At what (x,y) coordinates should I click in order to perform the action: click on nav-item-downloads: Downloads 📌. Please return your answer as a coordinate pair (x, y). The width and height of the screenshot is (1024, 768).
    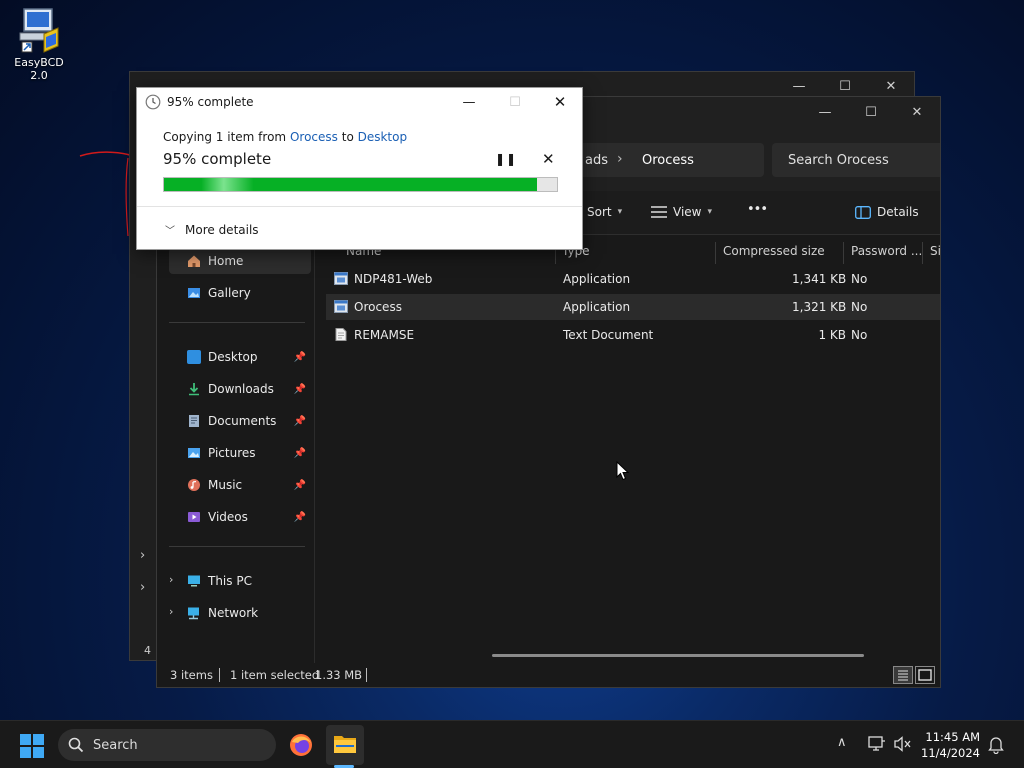
    Looking at the image, I should click on (249, 389).